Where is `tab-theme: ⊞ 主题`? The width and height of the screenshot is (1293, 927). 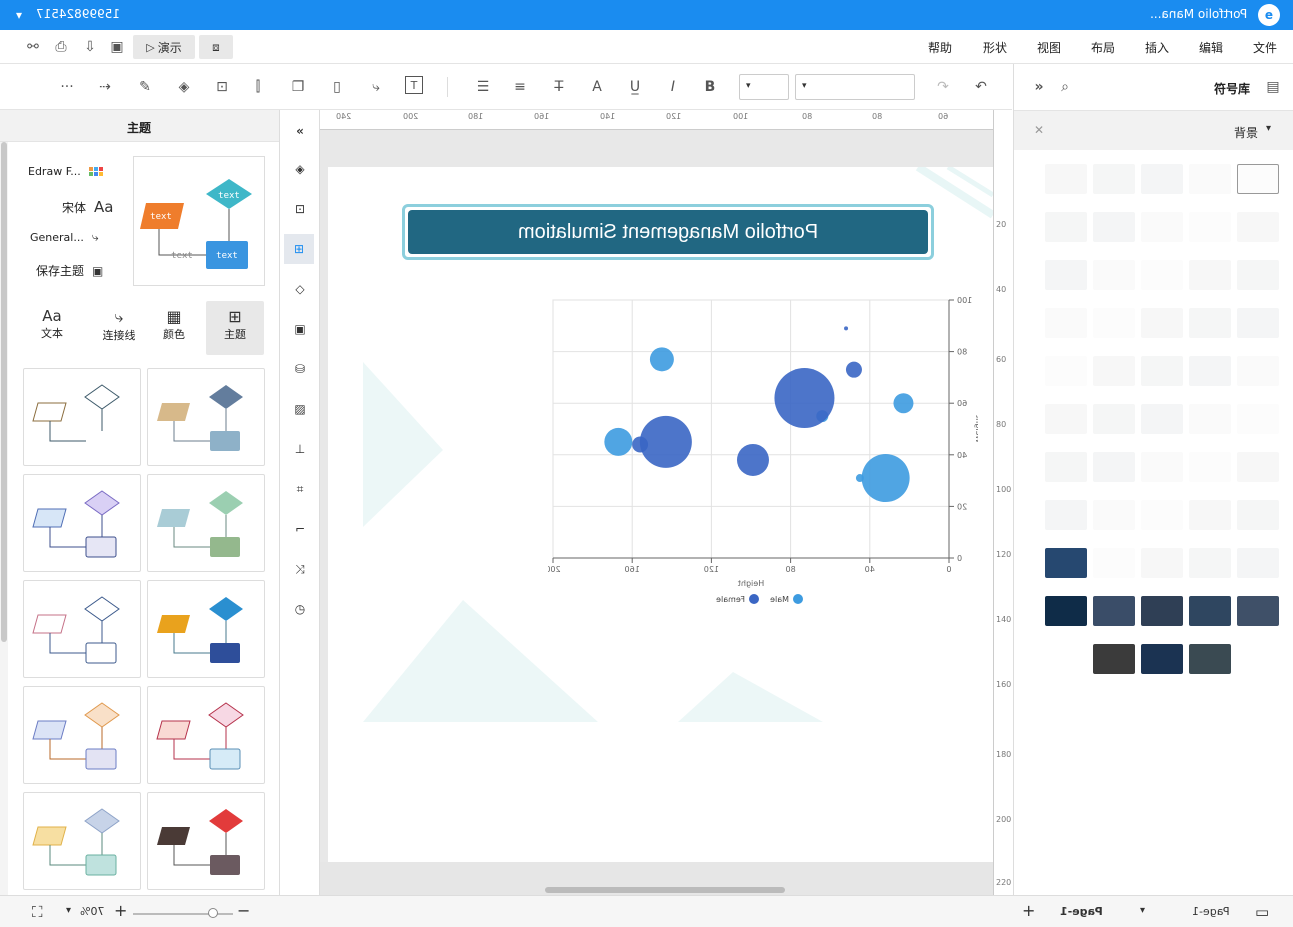
tab-theme: ⊞ 主题 is located at coordinates (235, 328).